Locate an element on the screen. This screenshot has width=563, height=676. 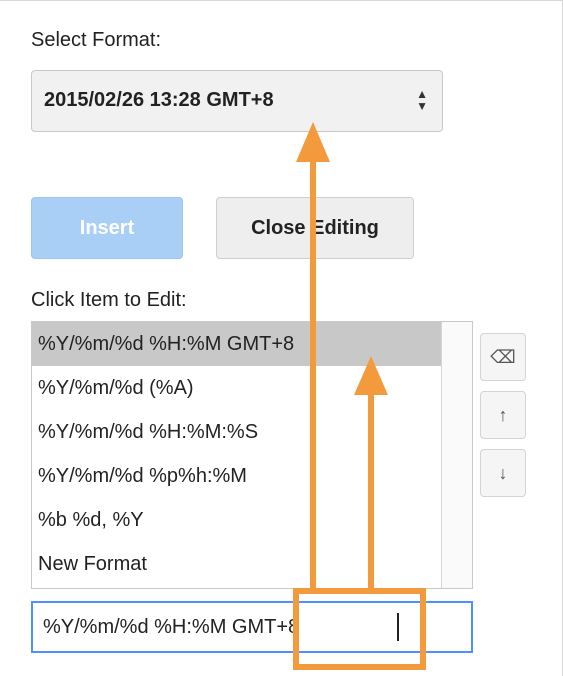
format-select-value: 2015/02/26 13:28 GMT+8 is located at coordinates (159, 100).